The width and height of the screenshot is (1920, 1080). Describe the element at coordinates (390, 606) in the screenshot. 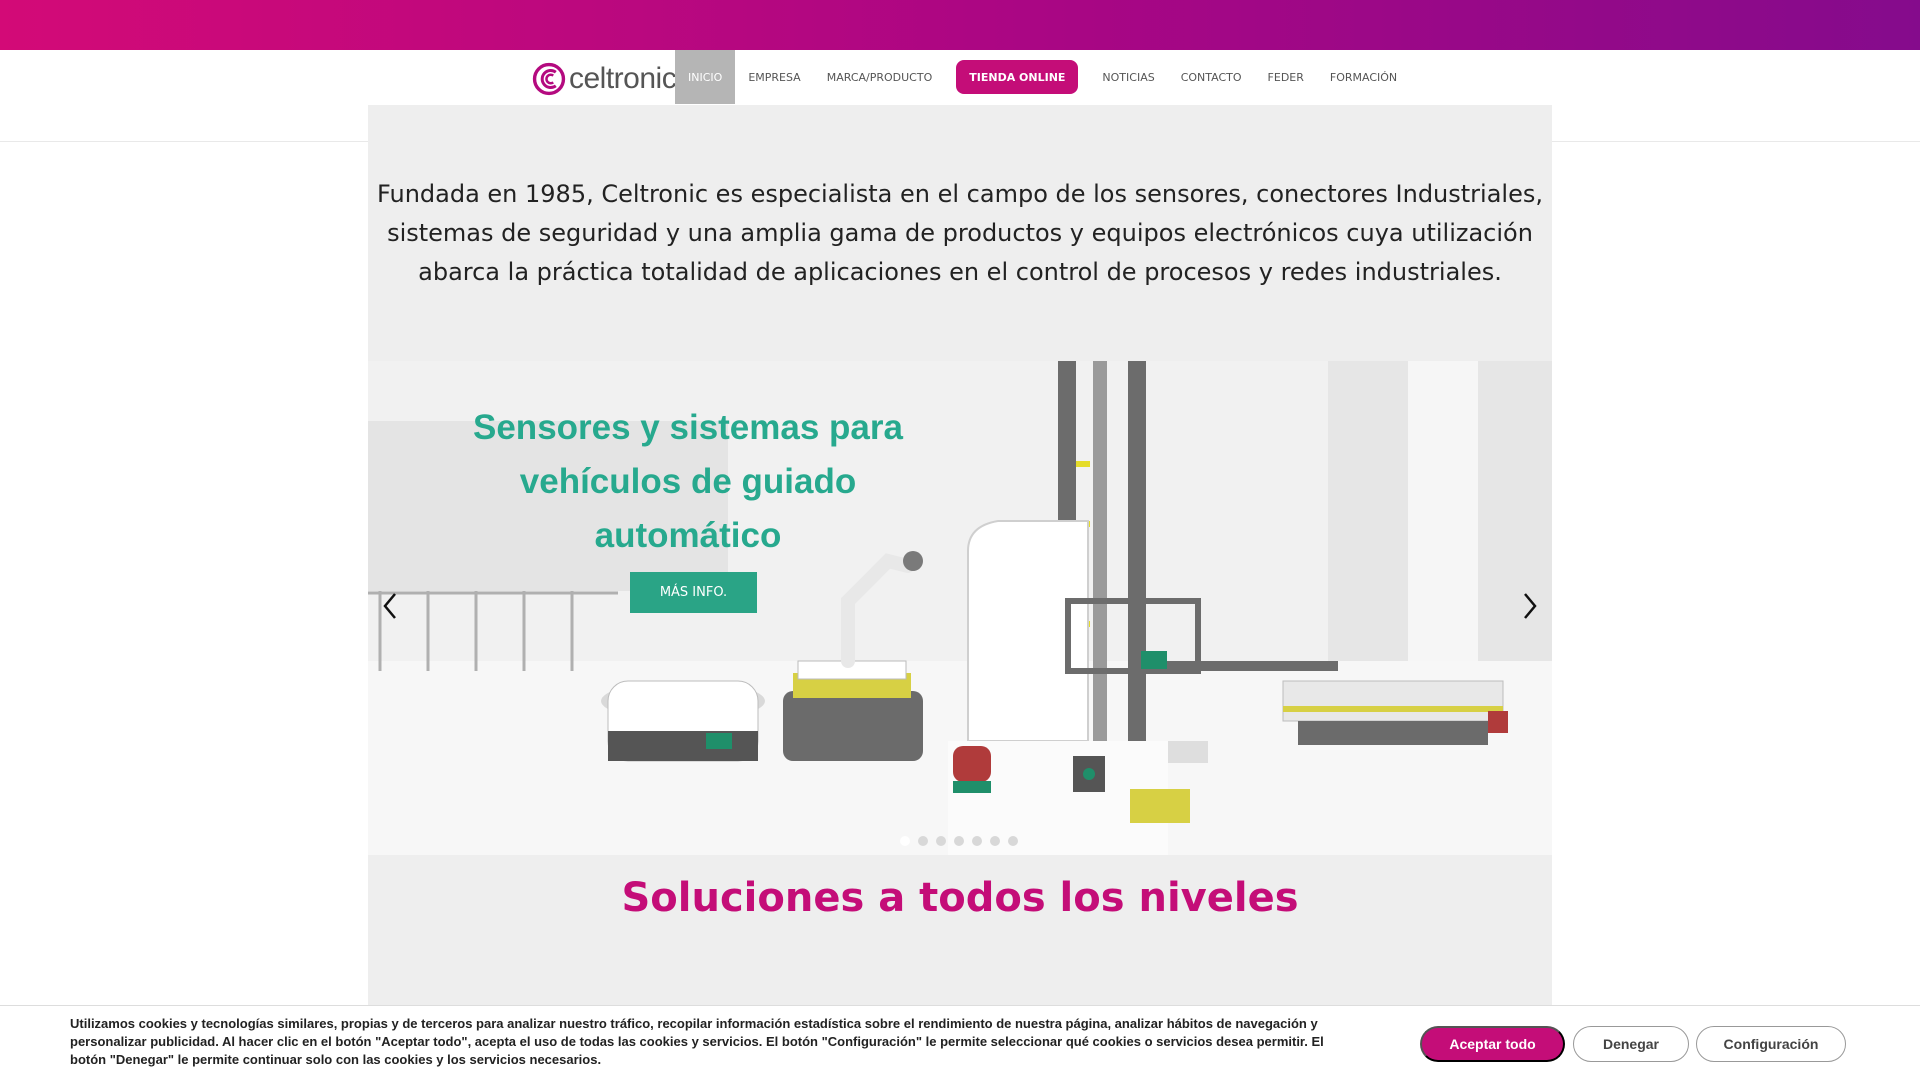

I see `chevron-left-icon` at that location.